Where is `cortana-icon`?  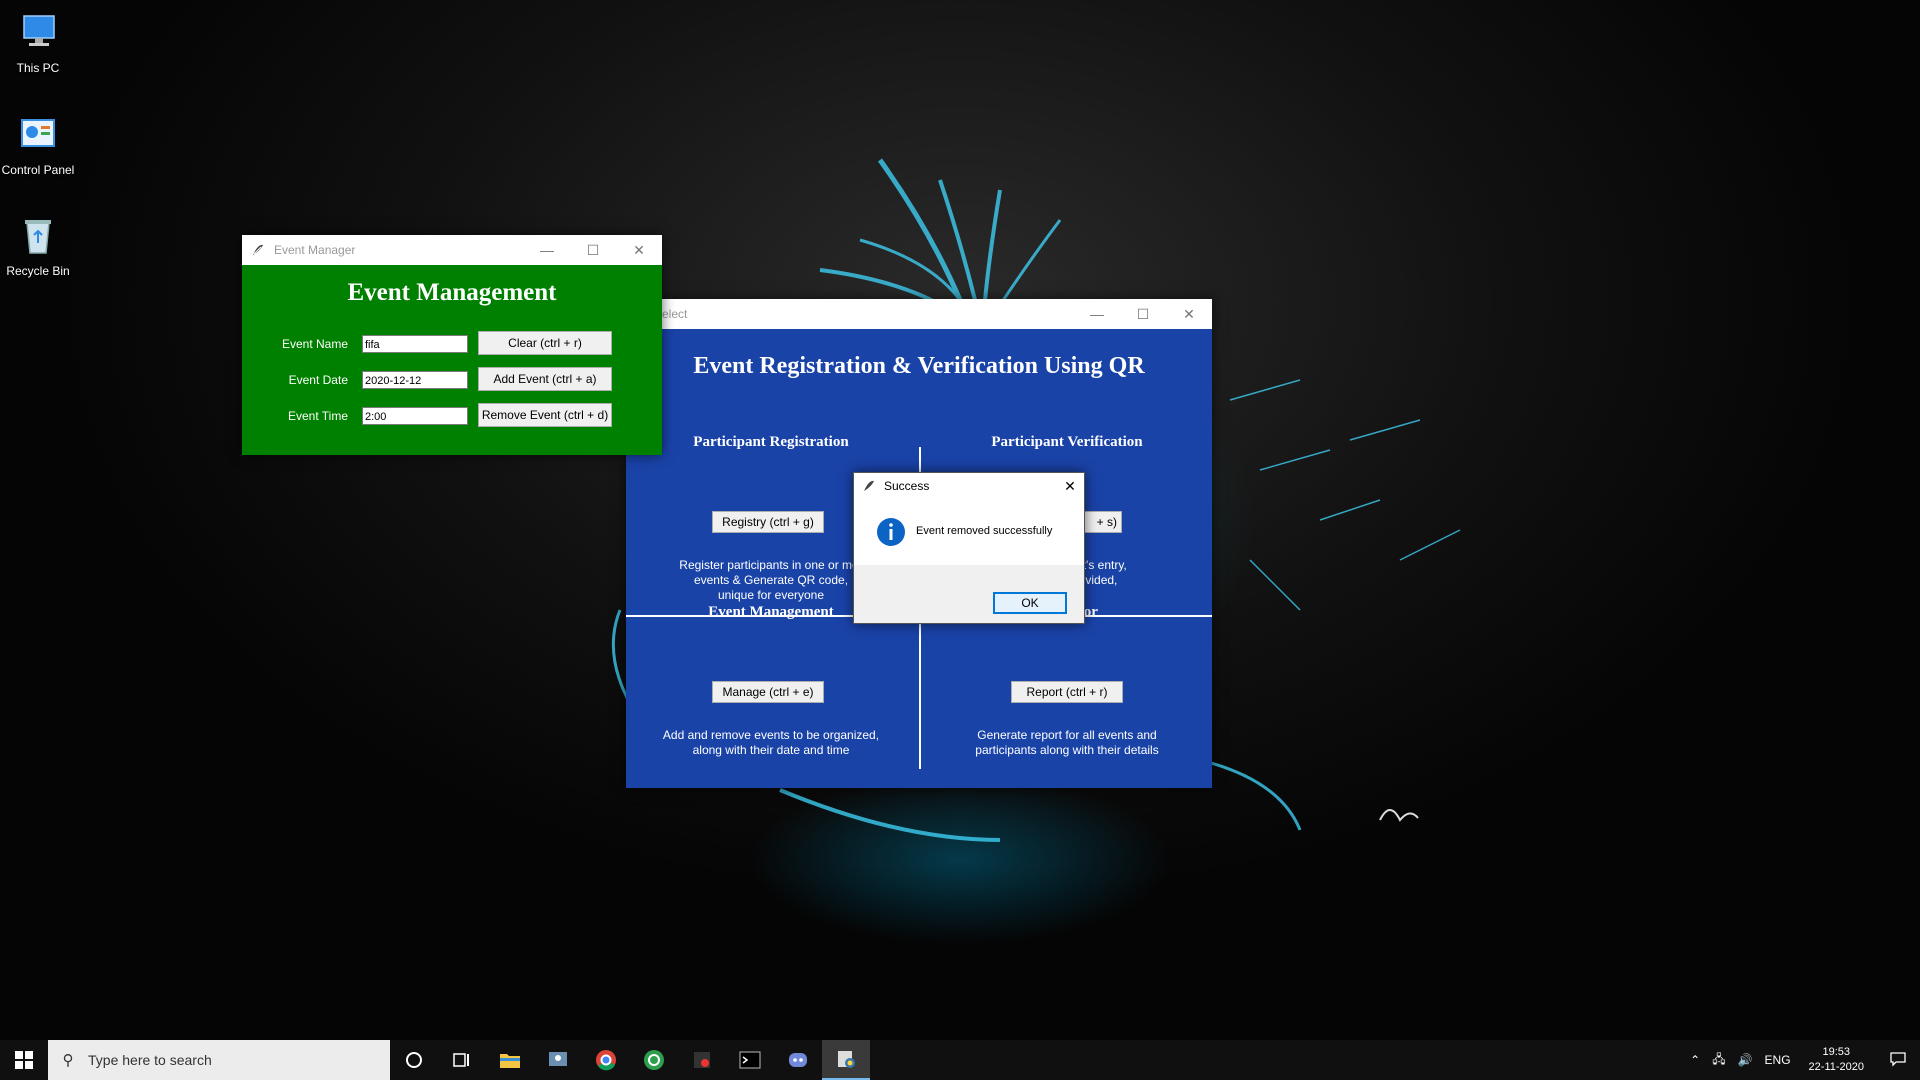 cortana-icon is located at coordinates (414, 1060).